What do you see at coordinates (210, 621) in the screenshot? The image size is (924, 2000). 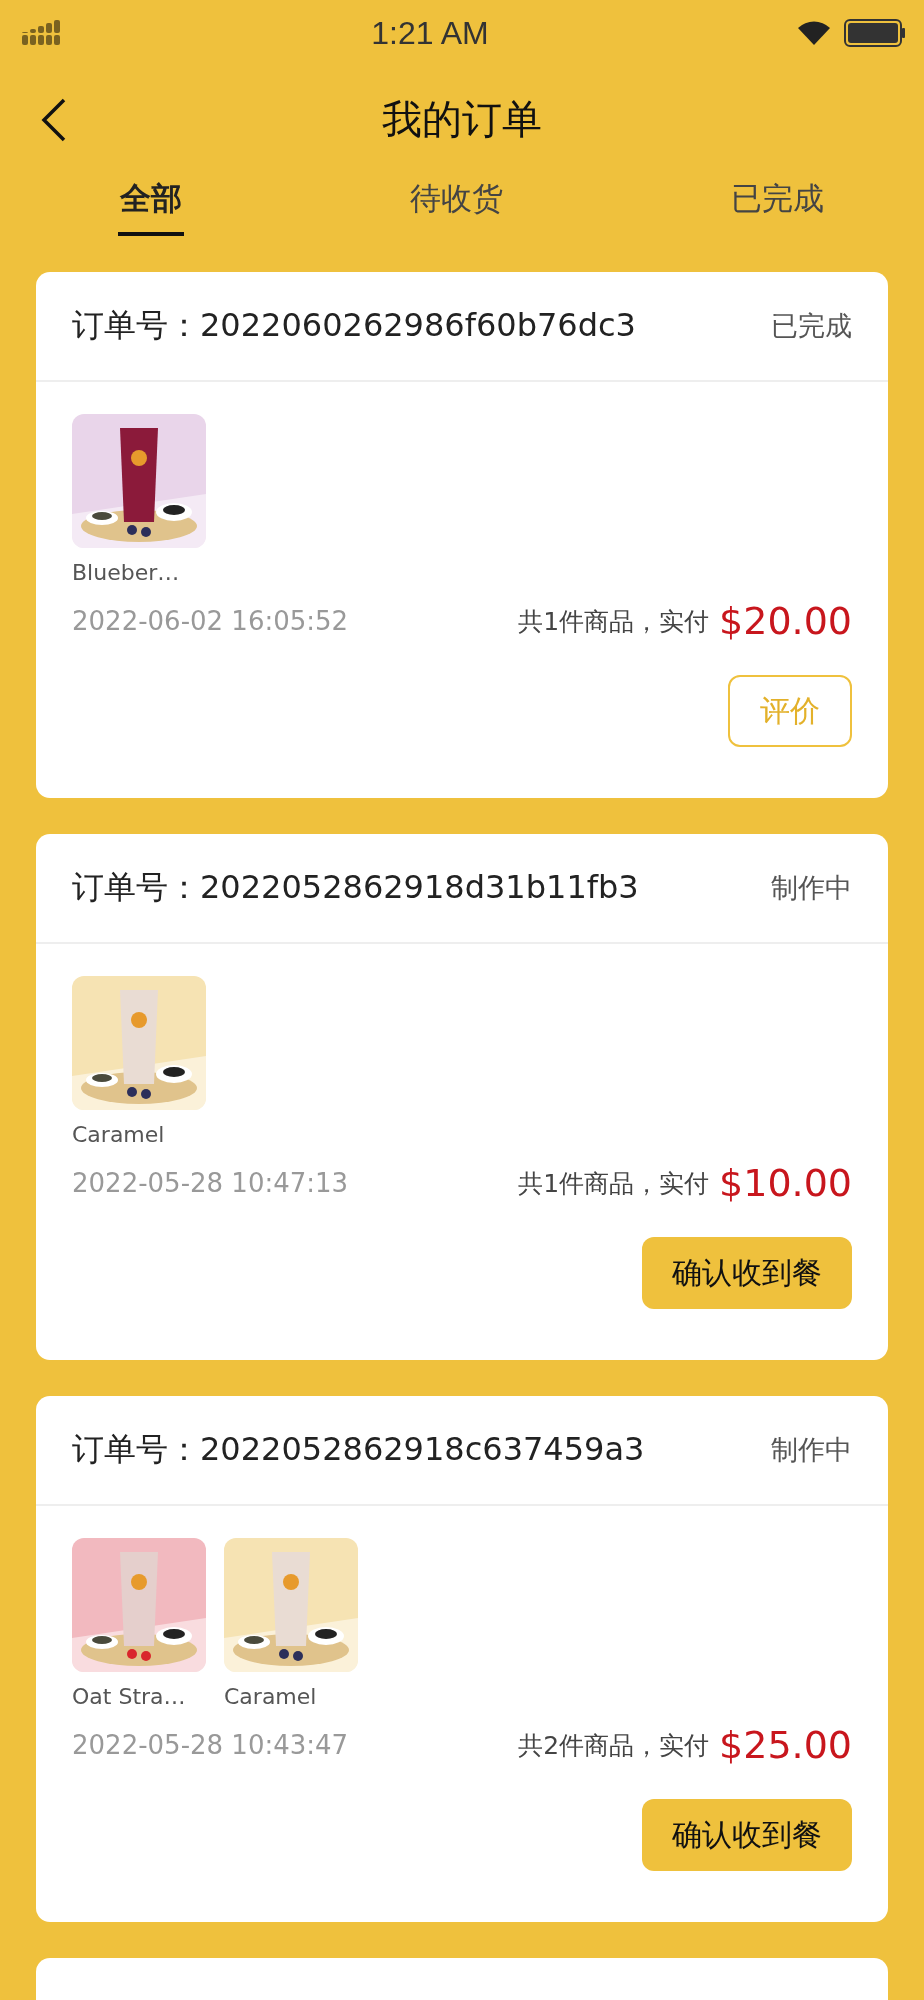 I see `order-time: 2022-06-02 16:05:52` at bounding box center [210, 621].